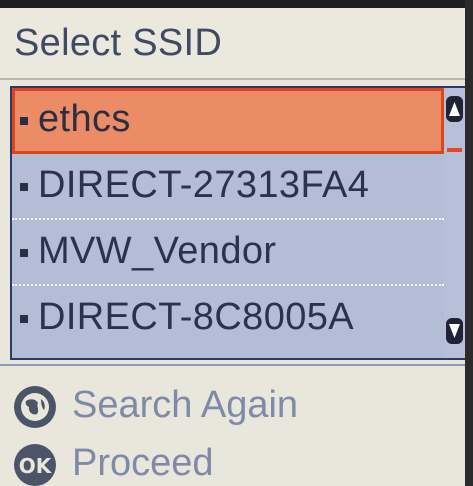 The height and width of the screenshot is (486, 473). I want to click on globe-search-icon, so click(35, 407).